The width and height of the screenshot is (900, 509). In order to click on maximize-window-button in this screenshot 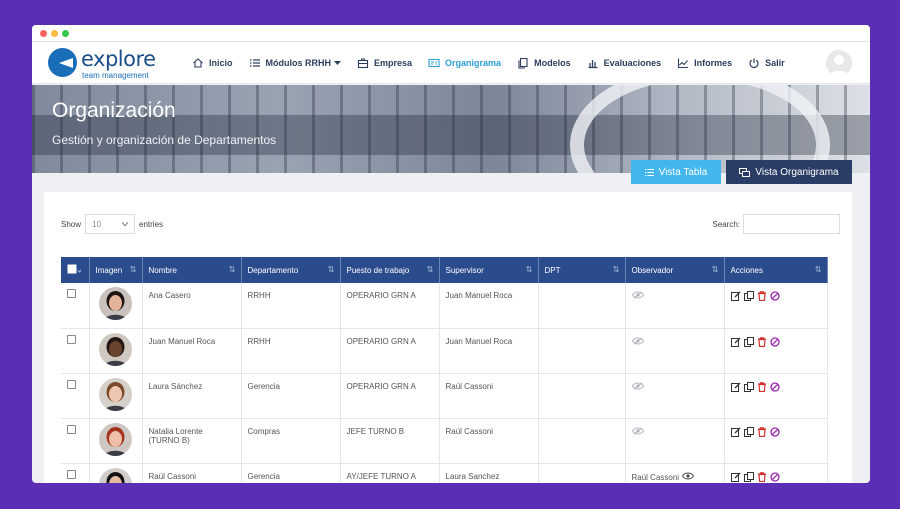, I will do `click(65, 33)`.